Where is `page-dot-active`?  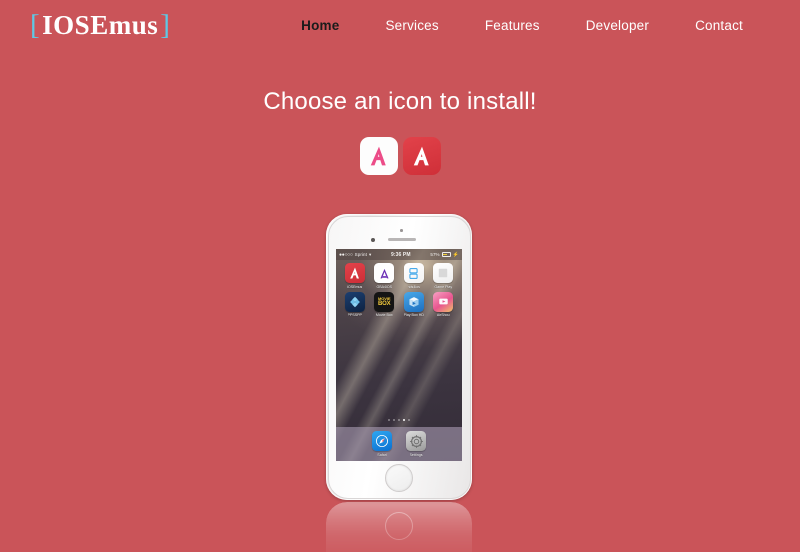 page-dot-active is located at coordinates (404, 419).